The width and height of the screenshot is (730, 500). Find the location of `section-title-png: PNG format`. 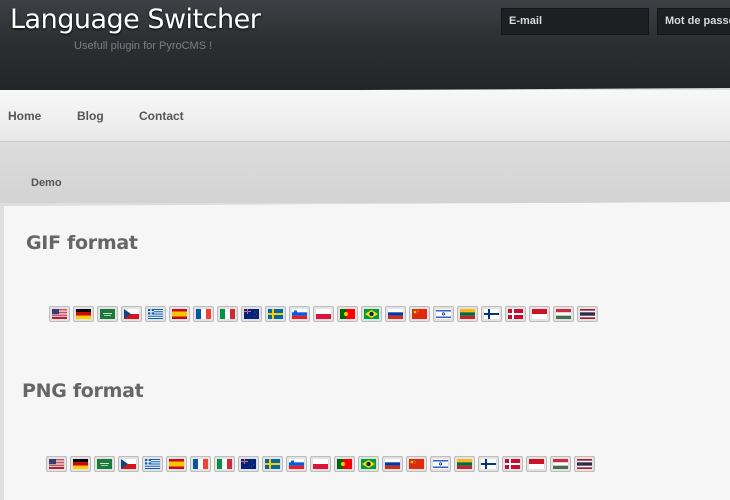

section-title-png: PNG format is located at coordinates (83, 391).